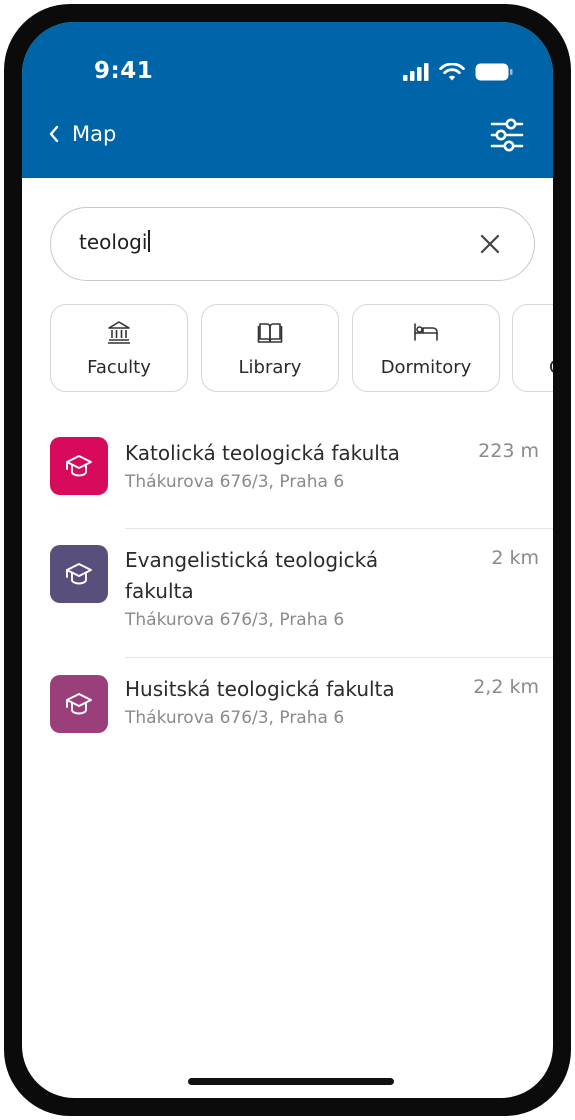  I want to click on battery-icon, so click(494, 72).